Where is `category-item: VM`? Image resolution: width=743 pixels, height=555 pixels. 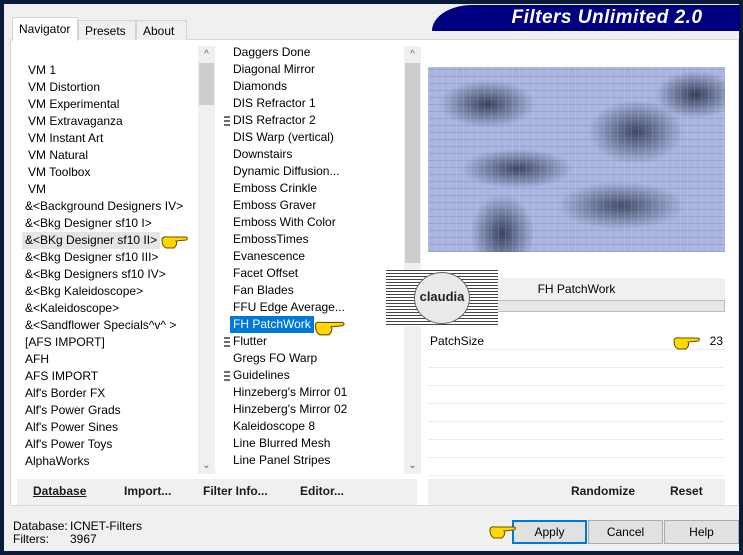 category-item: VM is located at coordinates (35, 189).